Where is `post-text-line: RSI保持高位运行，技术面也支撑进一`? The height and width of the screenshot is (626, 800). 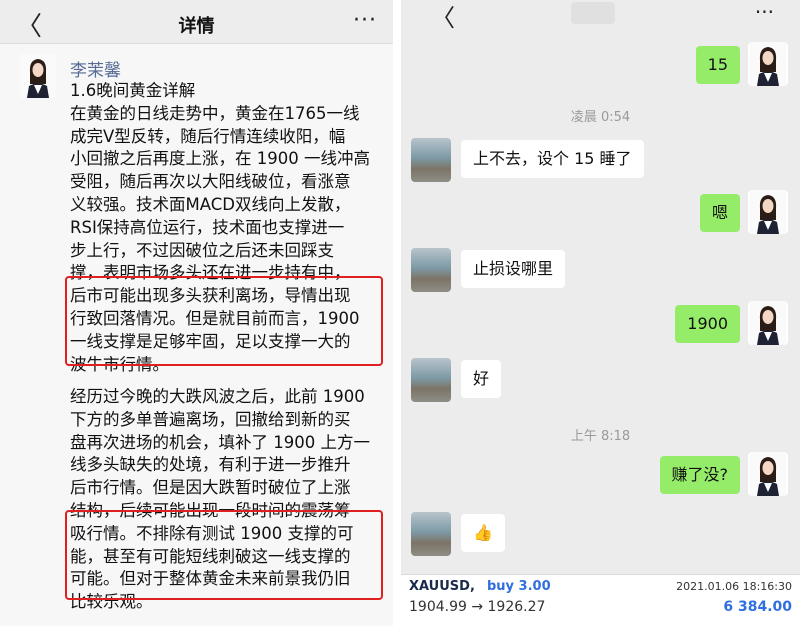
post-text-line: RSI保持高位运行，技术面也支撑进一 is located at coordinates (207, 227).